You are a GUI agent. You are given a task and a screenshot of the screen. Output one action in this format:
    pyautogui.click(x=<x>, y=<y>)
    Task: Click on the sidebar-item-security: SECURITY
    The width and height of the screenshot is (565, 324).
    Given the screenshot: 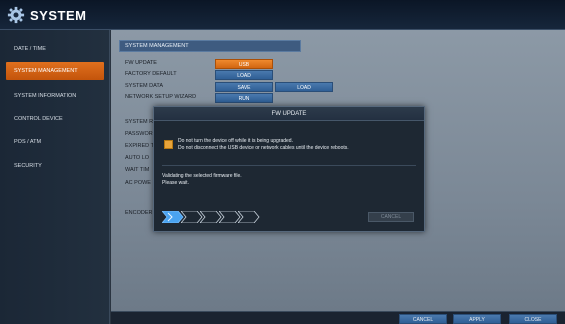 What is the action you would take?
    pyautogui.click(x=55, y=166)
    